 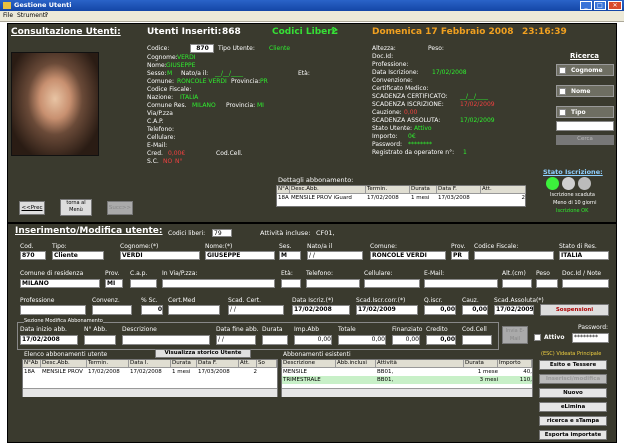 I want to click on menu-file: File, so click(x=8, y=15).